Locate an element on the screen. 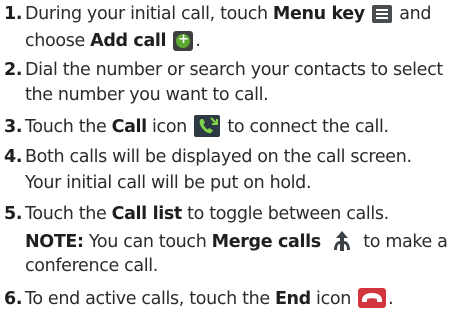 The image size is (471, 323). add-call-label: Add call is located at coordinates (128, 41).